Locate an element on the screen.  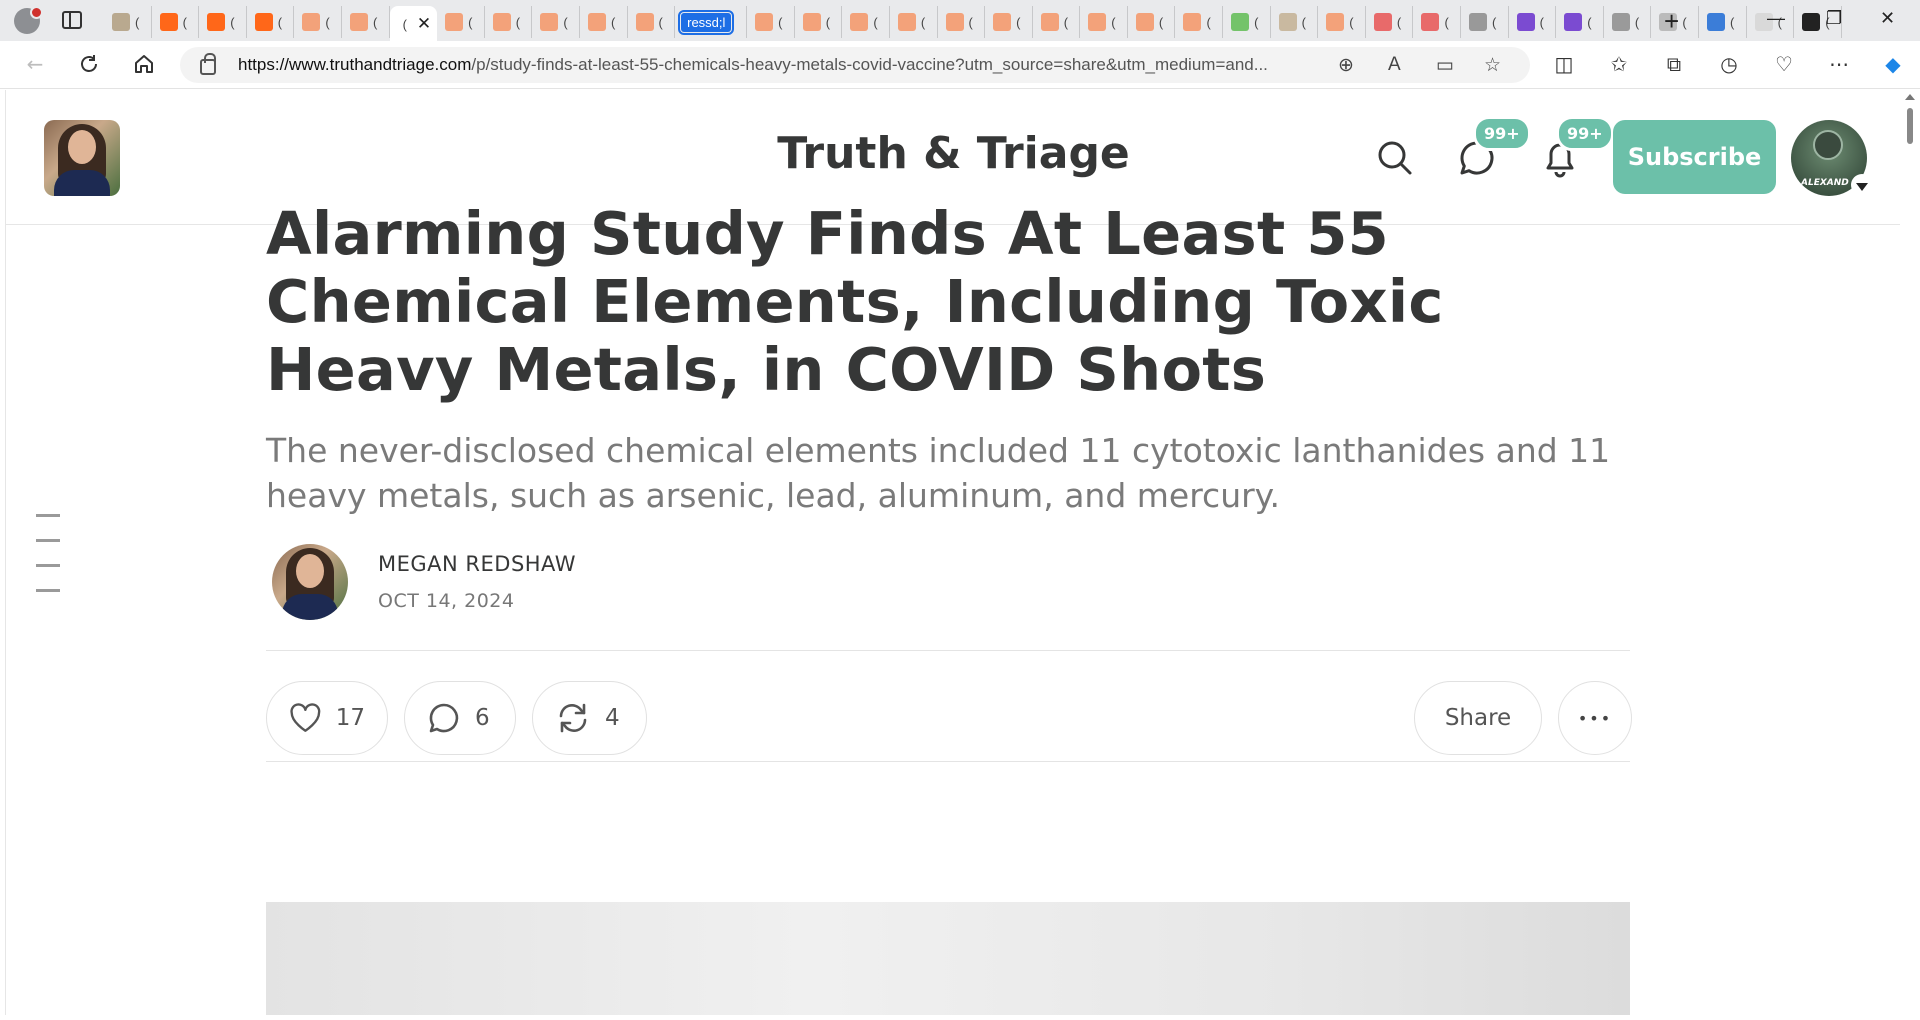
like-button: 17 is located at coordinates (327, 718).